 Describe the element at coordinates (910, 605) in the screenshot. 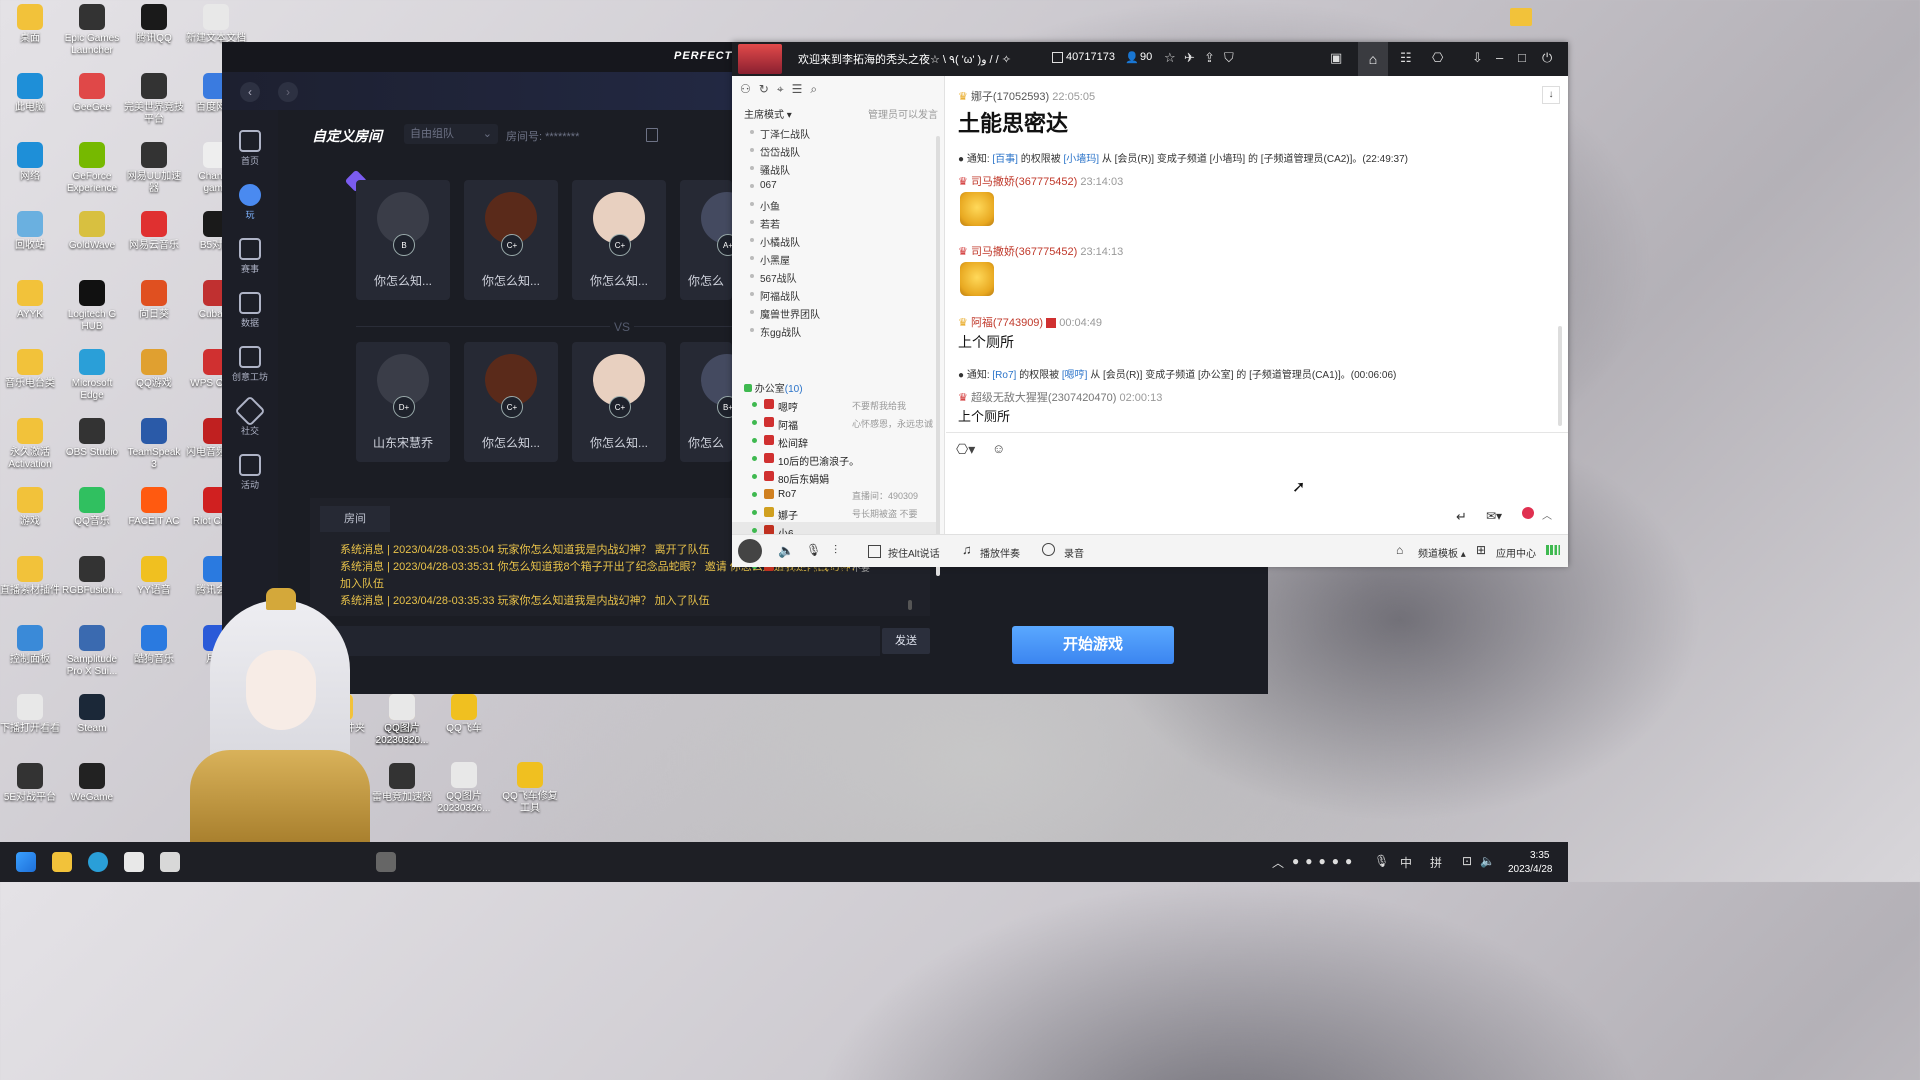

I see `room-chat-scrollbar` at that location.